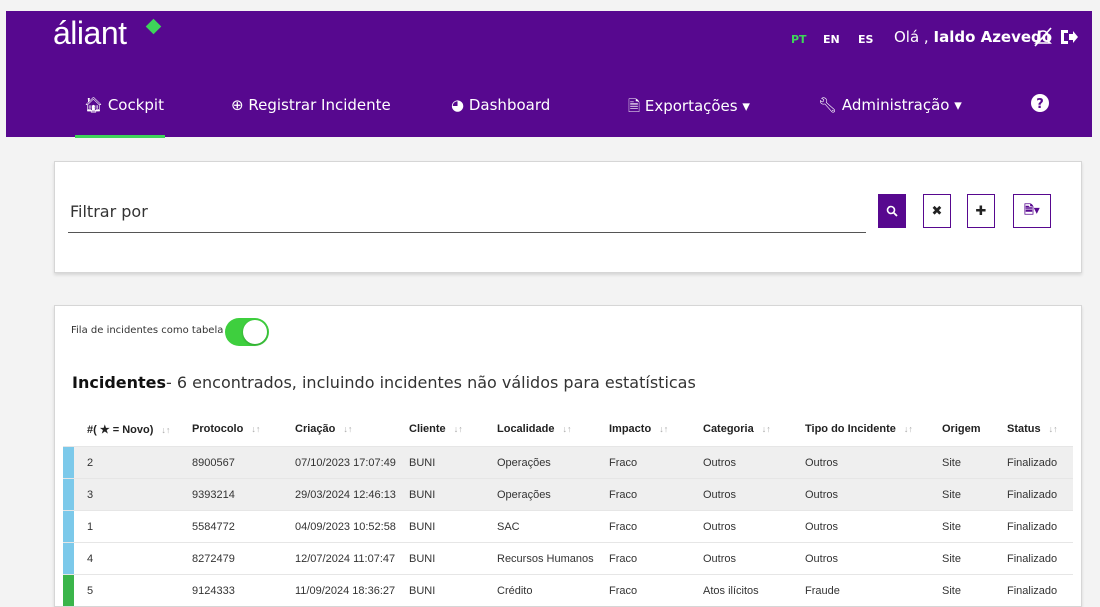  What do you see at coordinates (352, 558) in the screenshot?
I see `cell-criacao: 12/07/2024 11:07:47` at bounding box center [352, 558].